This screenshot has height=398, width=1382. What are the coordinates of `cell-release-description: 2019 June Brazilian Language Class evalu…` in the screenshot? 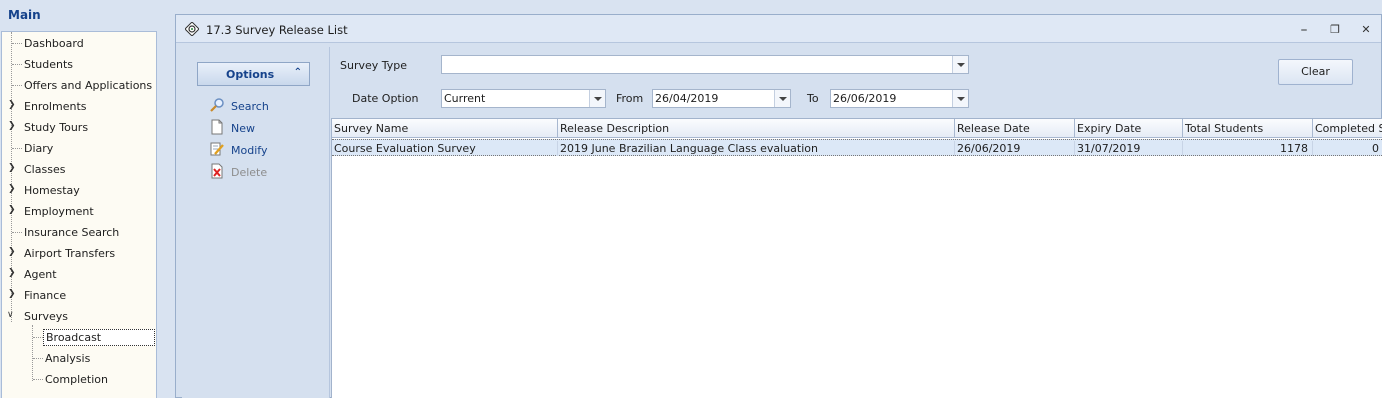 It's located at (756, 148).